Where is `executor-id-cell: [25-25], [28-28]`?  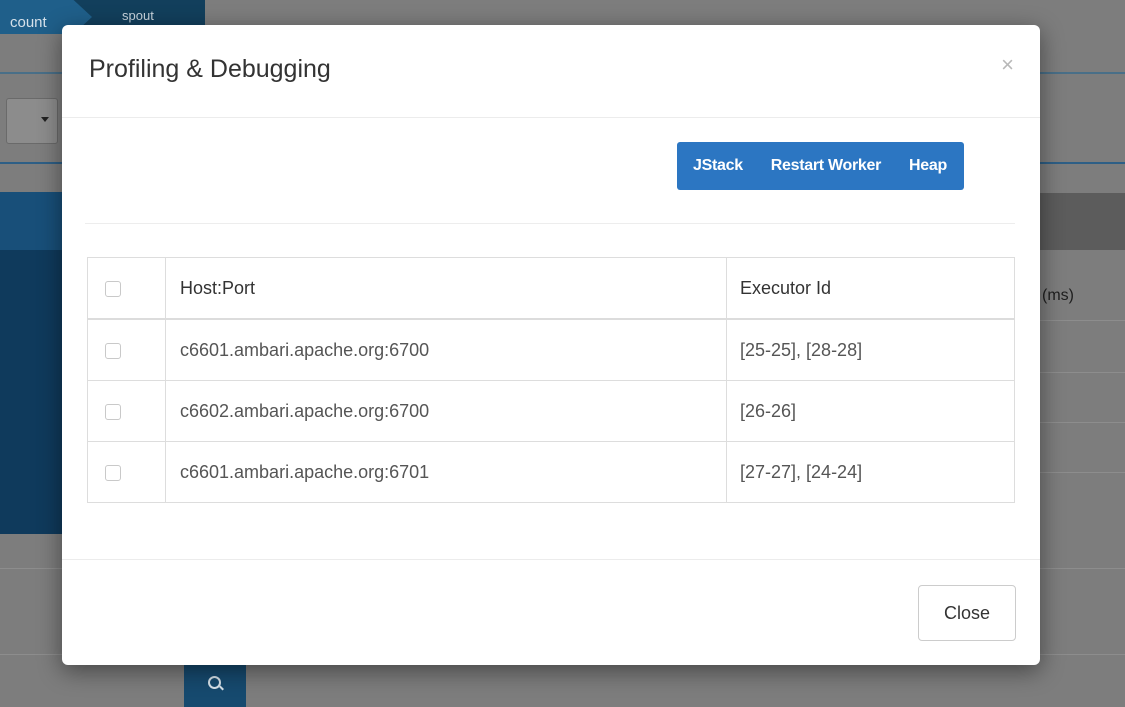
executor-id-cell: [25-25], [28-28] is located at coordinates (870, 349).